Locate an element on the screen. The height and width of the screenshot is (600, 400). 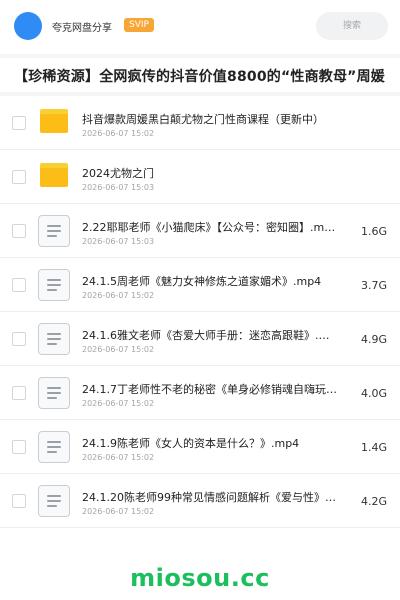
folder-row: 抖音爆款周媛黑白颠尤物之门性商课程（更新中） 2026-06-07 15:02 is located at coordinates (200, 123).